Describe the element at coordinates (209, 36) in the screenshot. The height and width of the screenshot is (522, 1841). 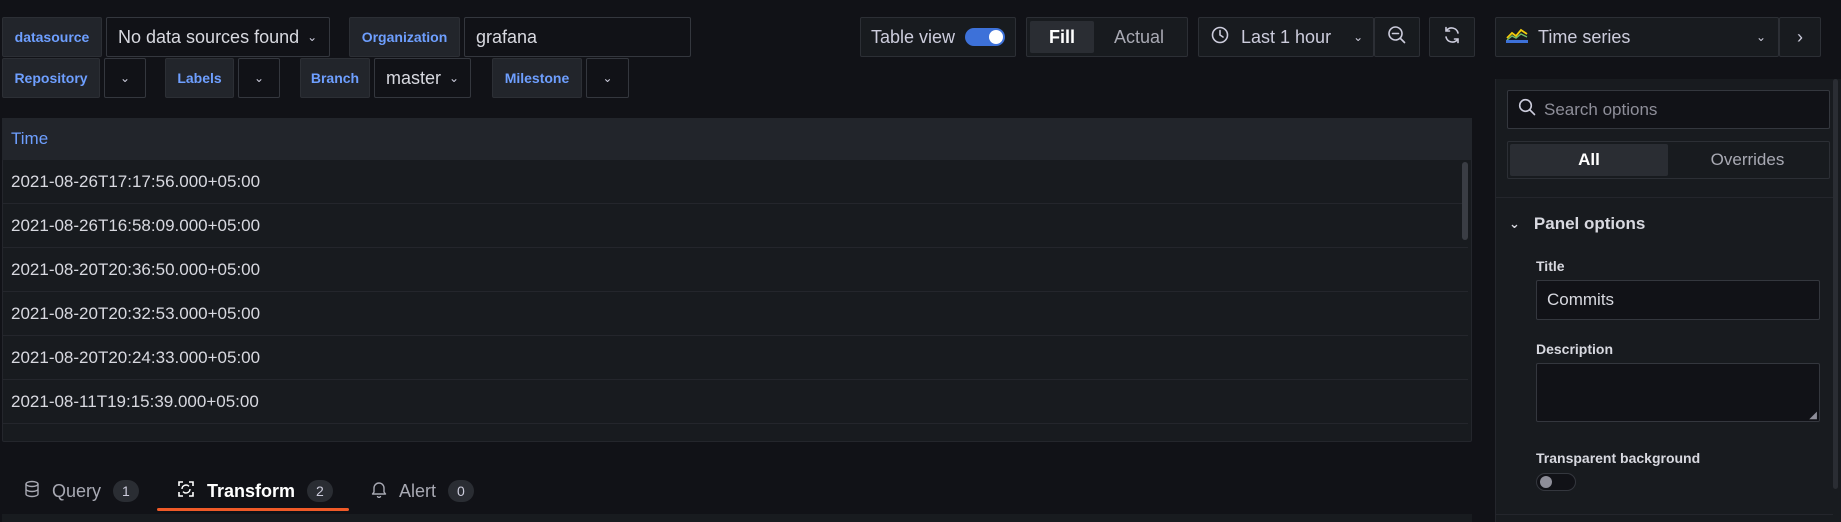
I see `datasource-variable-value: No data sources found` at that location.